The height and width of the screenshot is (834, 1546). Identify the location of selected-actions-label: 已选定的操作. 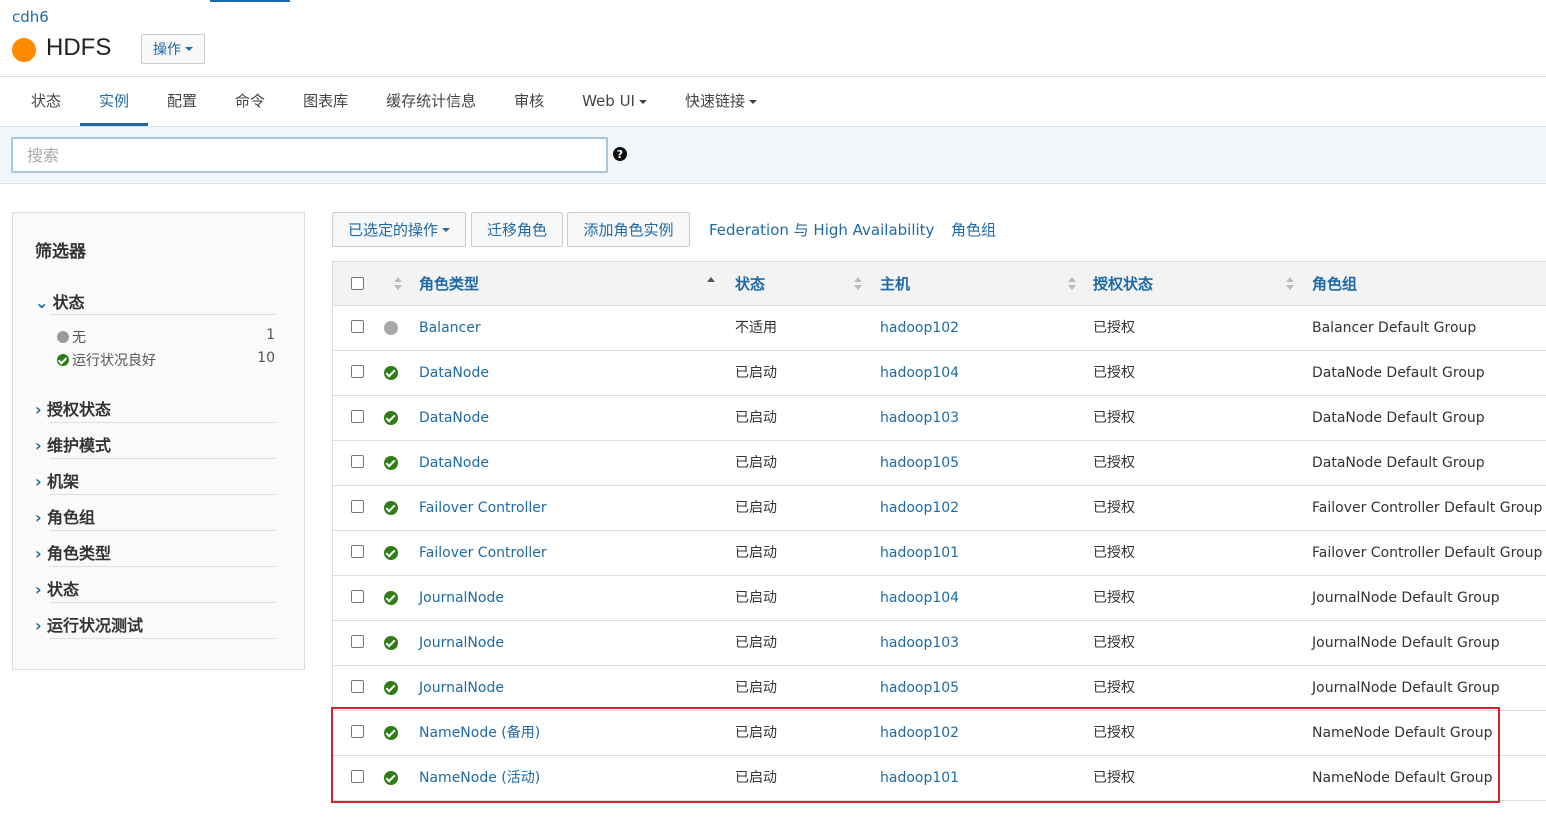
(392, 230).